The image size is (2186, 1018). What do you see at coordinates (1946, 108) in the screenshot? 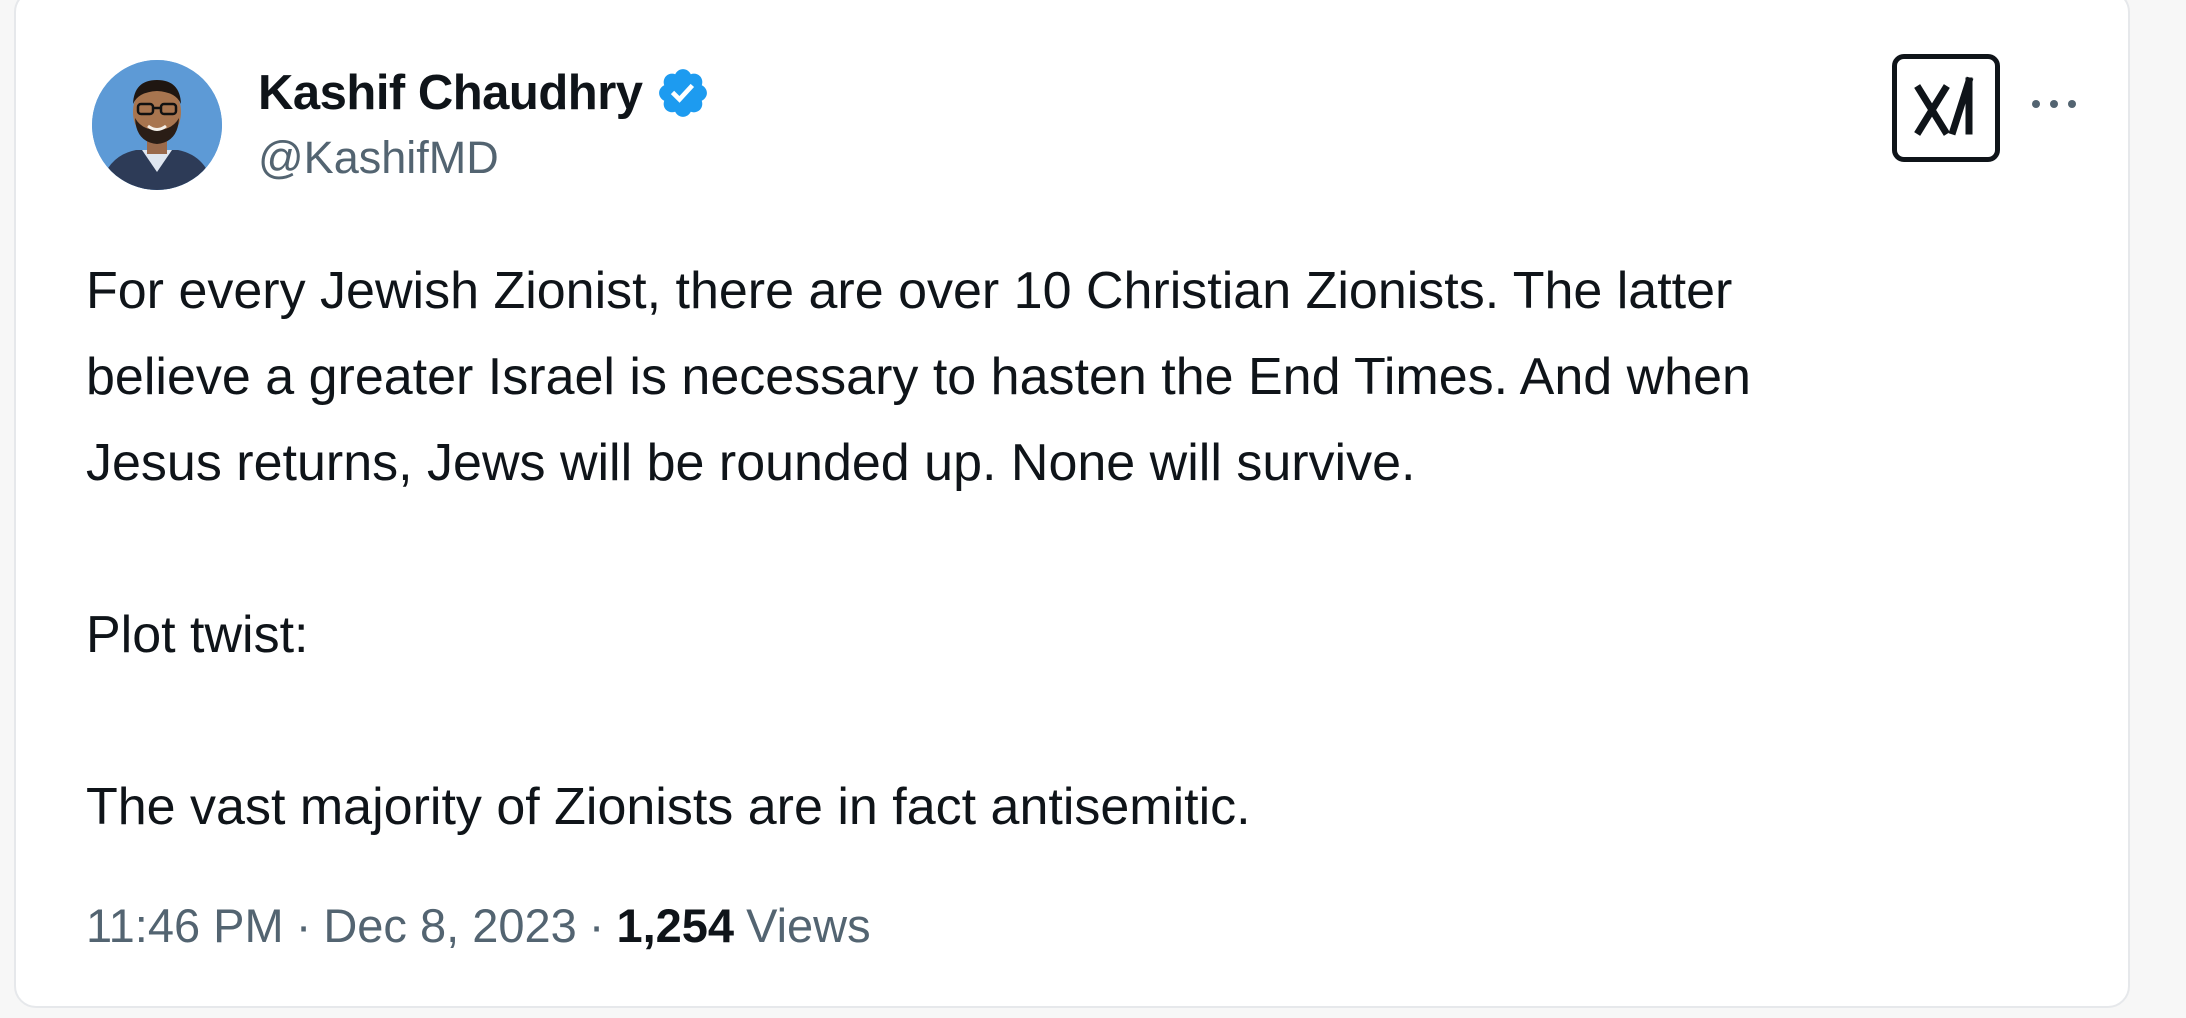
I see `grok-x-logo-icon` at bounding box center [1946, 108].